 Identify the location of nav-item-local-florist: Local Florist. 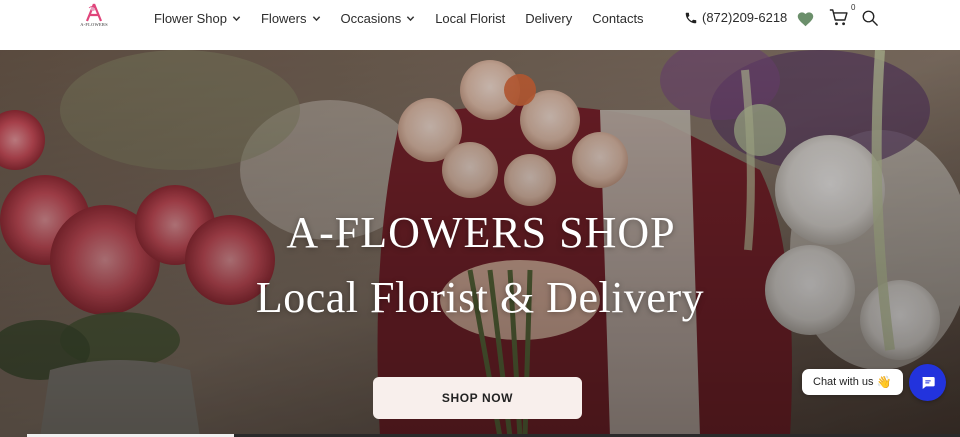
(470, 18).